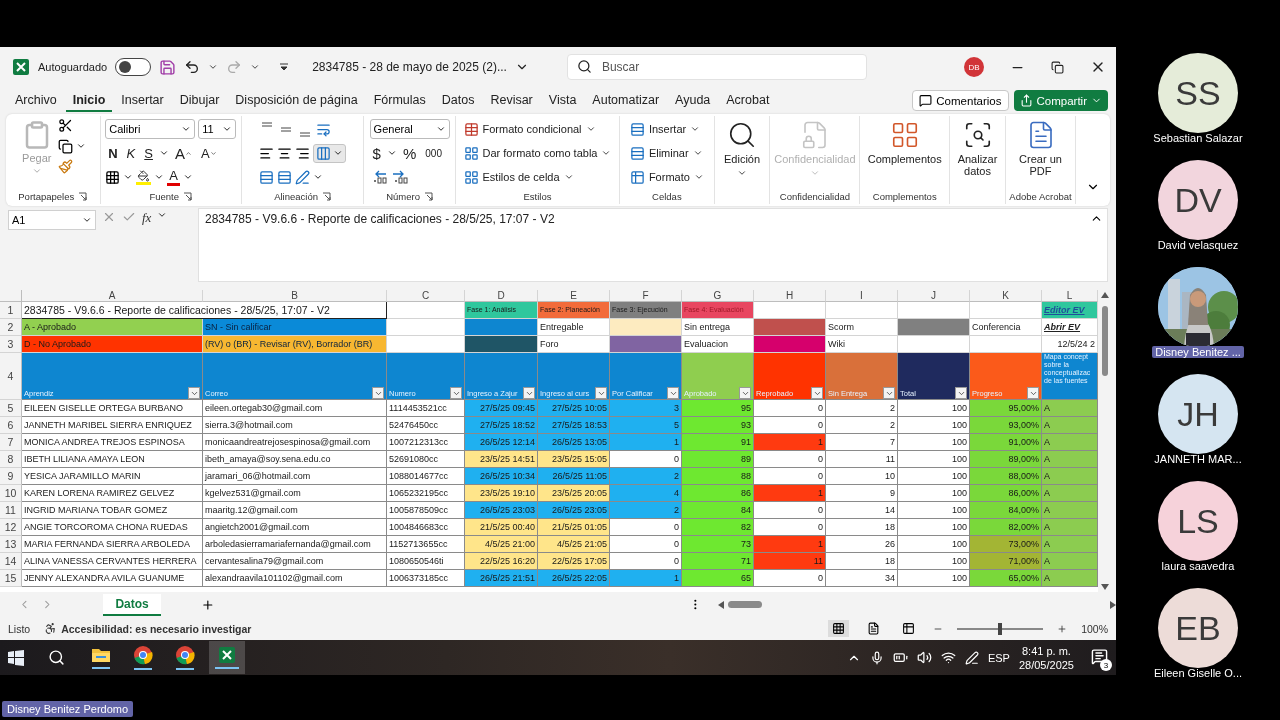 The width and height of the screenshot is (1280, 720). What do you see at coordinates (192, 67) in the screenshot?
I see `undo-icon` at bounding box center [192, 67].